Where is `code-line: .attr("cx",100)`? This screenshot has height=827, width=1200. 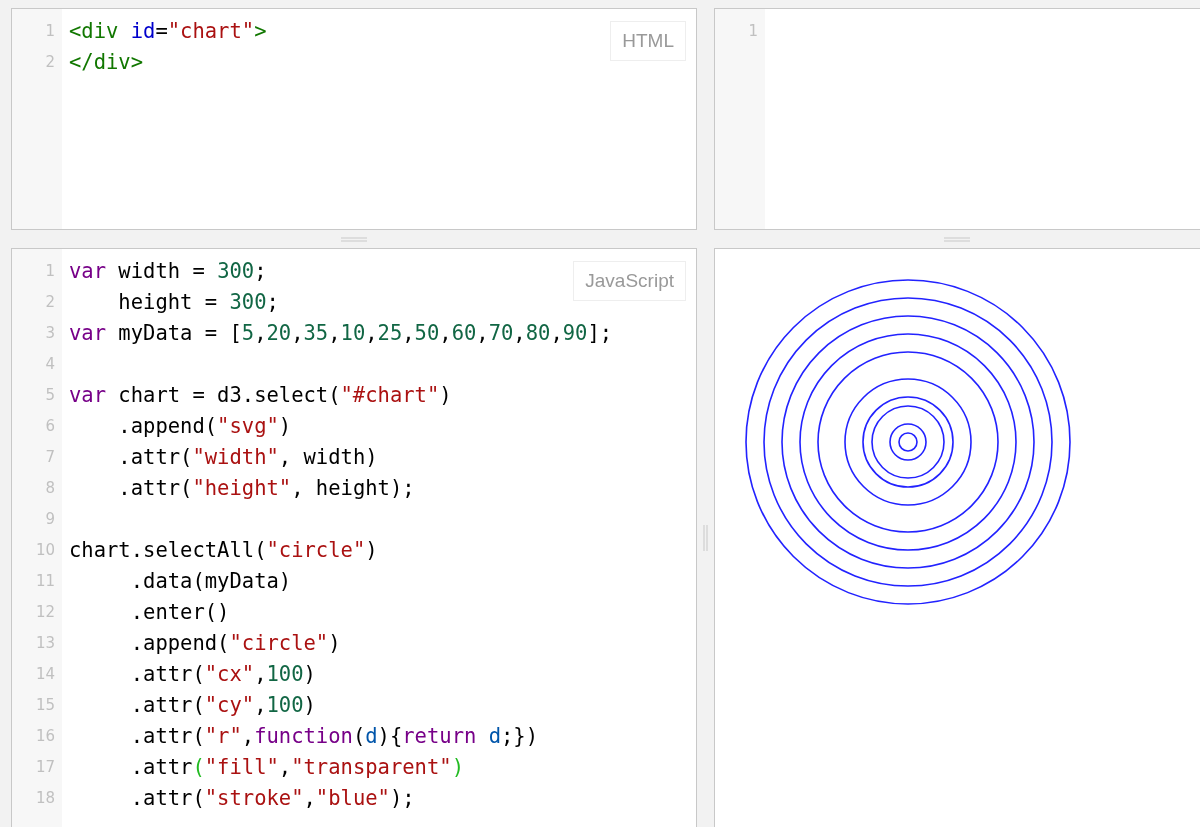 code-line: .attr("cx",100) is located at coordinates (222, 674).